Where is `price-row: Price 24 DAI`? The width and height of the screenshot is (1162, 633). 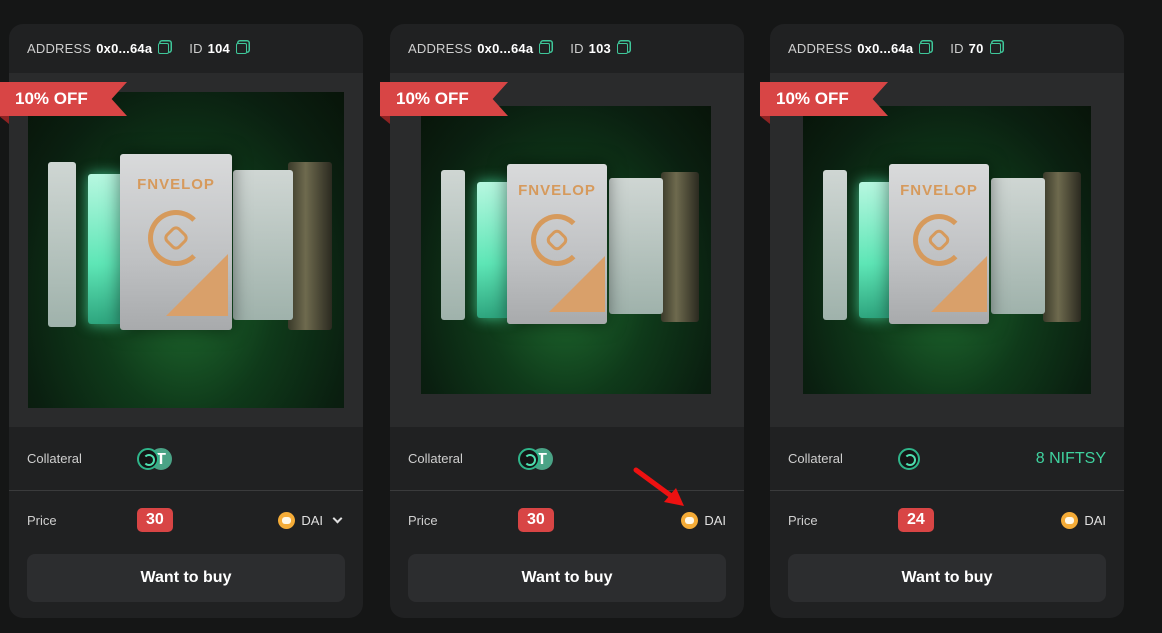
price-row: Price 24 DAI is located at coordinates (947, 520).